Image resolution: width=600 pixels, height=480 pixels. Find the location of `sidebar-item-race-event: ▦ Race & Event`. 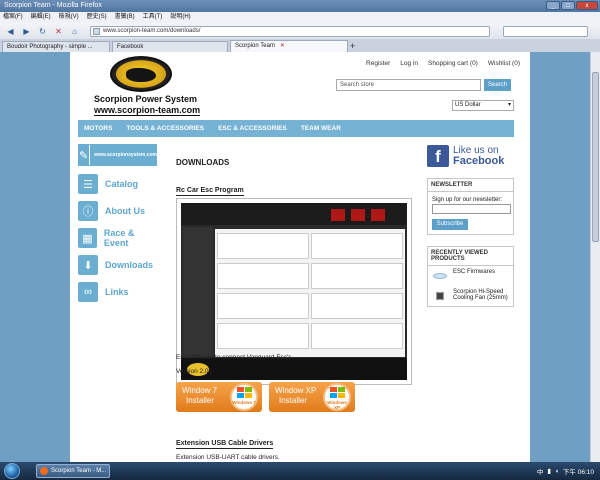

sidebar-item-race-event: ▦ Race & Event is located at coordinates (118, 238).